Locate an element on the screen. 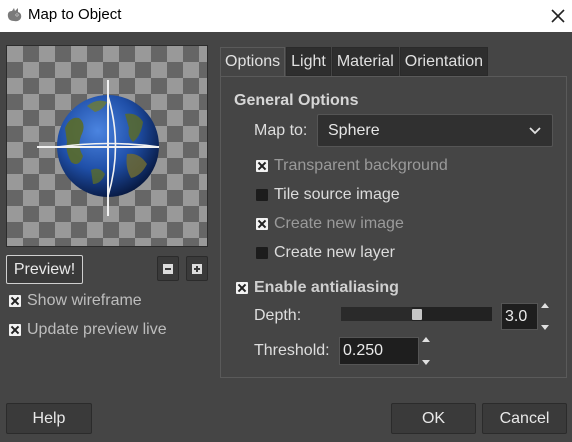 This screenshot has height=442, width=572. title-bar: Map to Object is located at coordinates (286, 16).